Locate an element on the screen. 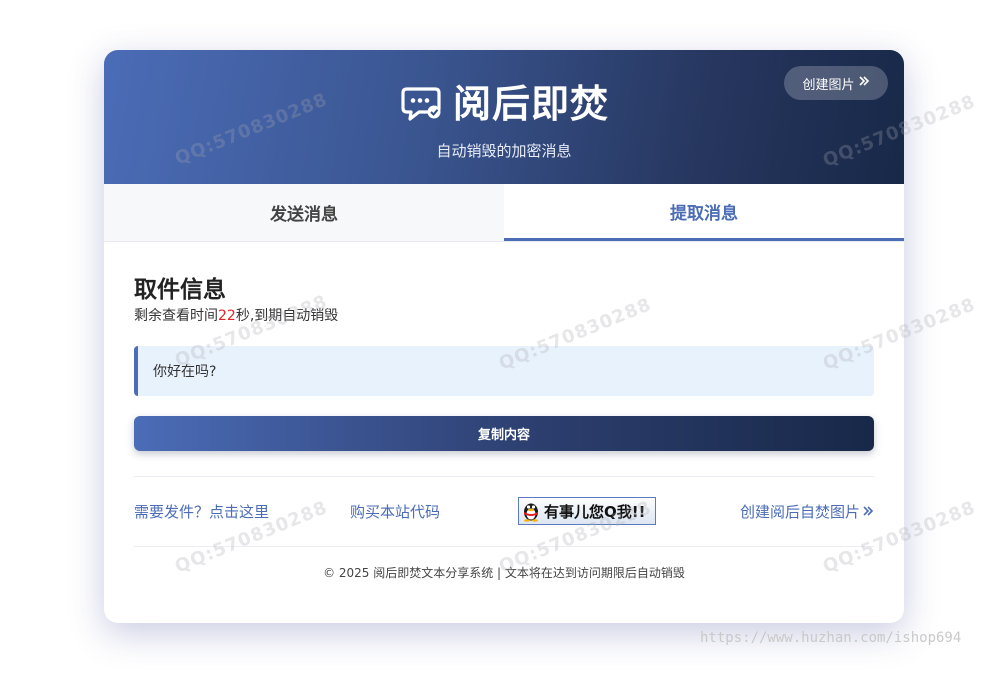 This screenshot has height=697, width=1000. tab-send-message: 发送消息 is located at coordinates (304, 212).